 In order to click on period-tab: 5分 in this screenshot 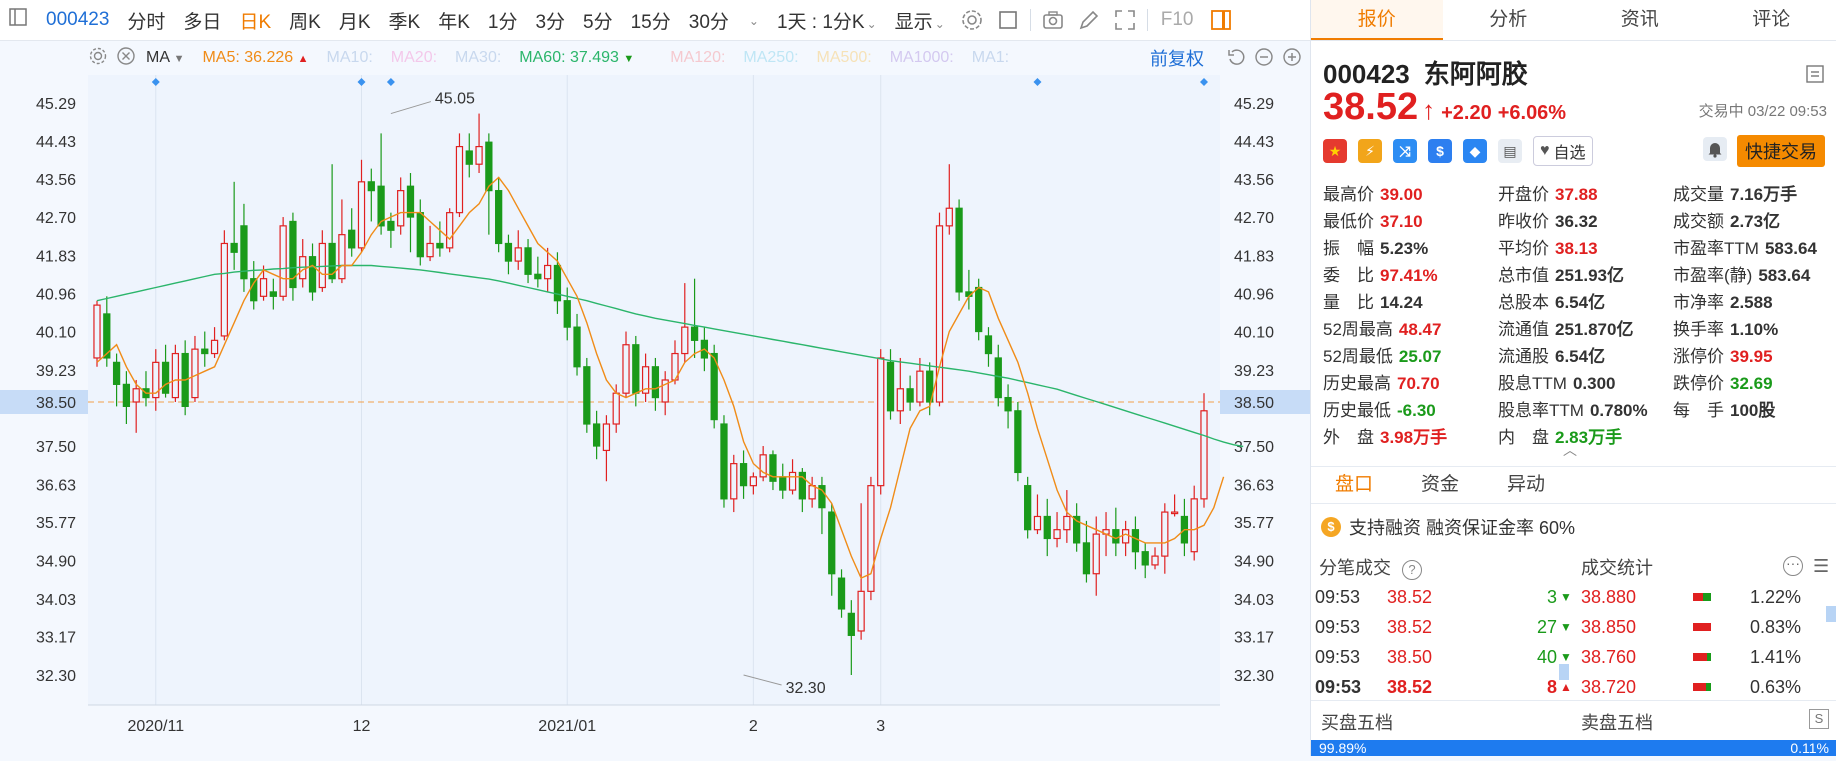, I will do `click(598, 20)`.